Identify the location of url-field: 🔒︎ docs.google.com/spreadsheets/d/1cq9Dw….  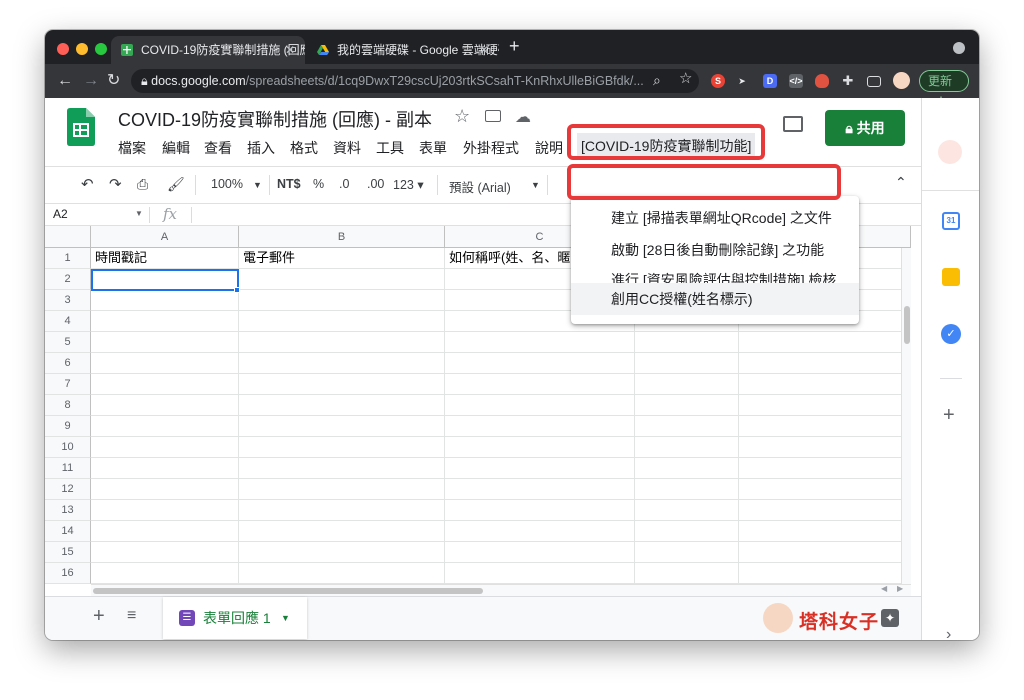
(415, 81).